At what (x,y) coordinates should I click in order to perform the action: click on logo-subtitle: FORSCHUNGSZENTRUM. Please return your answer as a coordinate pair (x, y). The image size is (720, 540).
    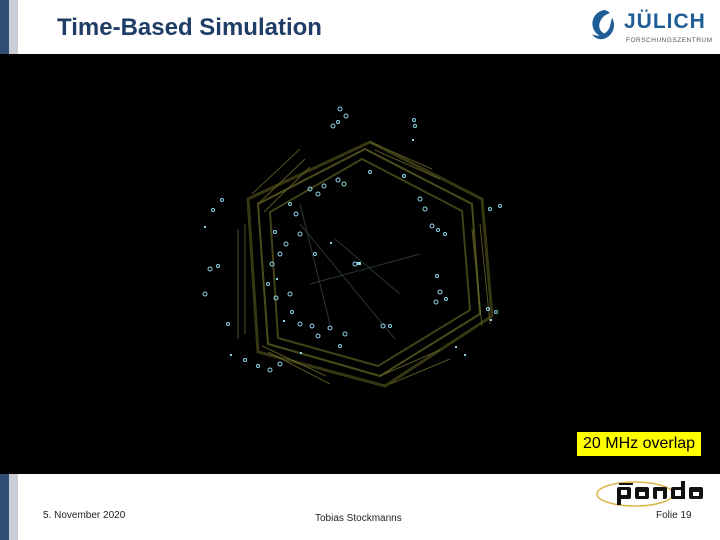
    Looking at the image, I should click on (669, 40).